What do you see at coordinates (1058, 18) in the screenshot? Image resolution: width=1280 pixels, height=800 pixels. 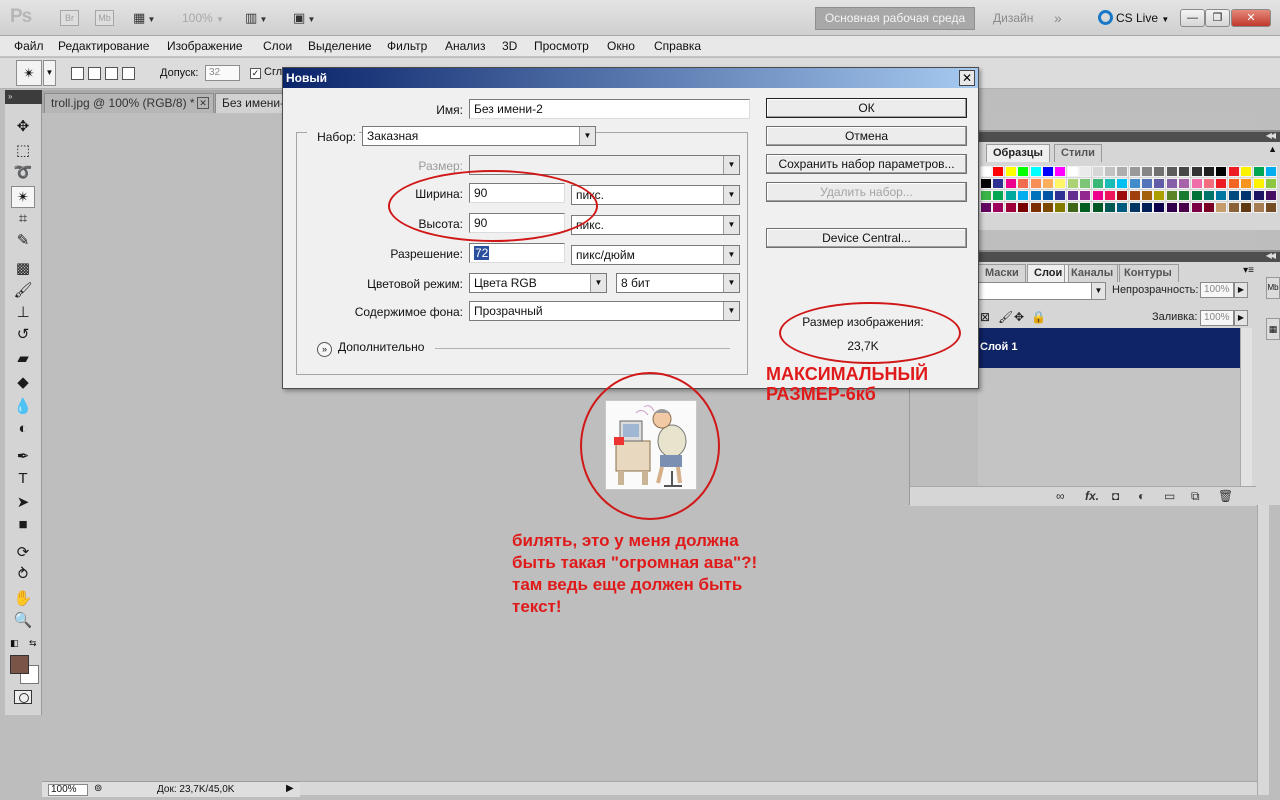 I see `workspace-more-icon: »` at bounding box center [1058, 18].